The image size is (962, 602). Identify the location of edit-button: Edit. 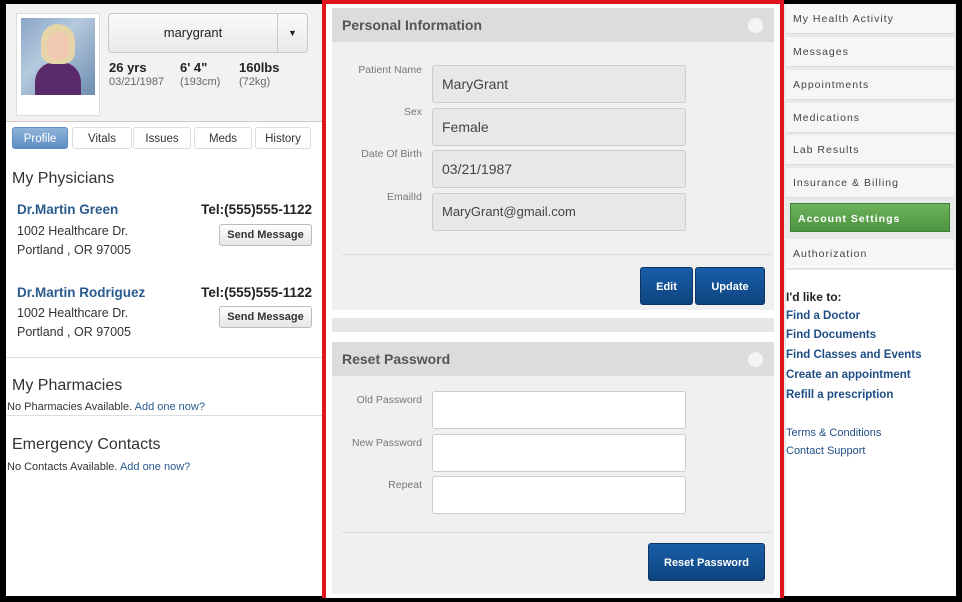
(666, 286).